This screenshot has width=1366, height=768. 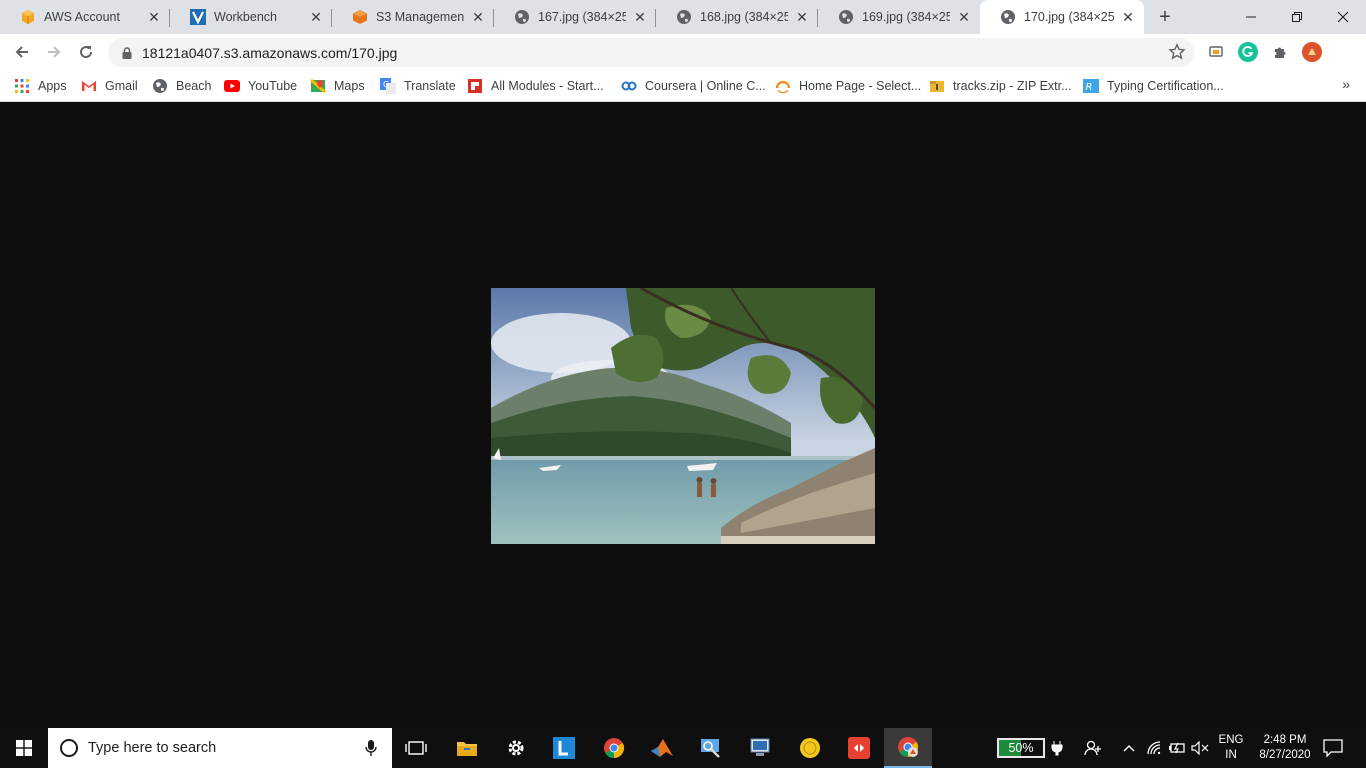 What do you see at coordinates (1280, 52) in the screenshot?
I see `extensions-puzzle-icon` at bounding box center [1280, 52].